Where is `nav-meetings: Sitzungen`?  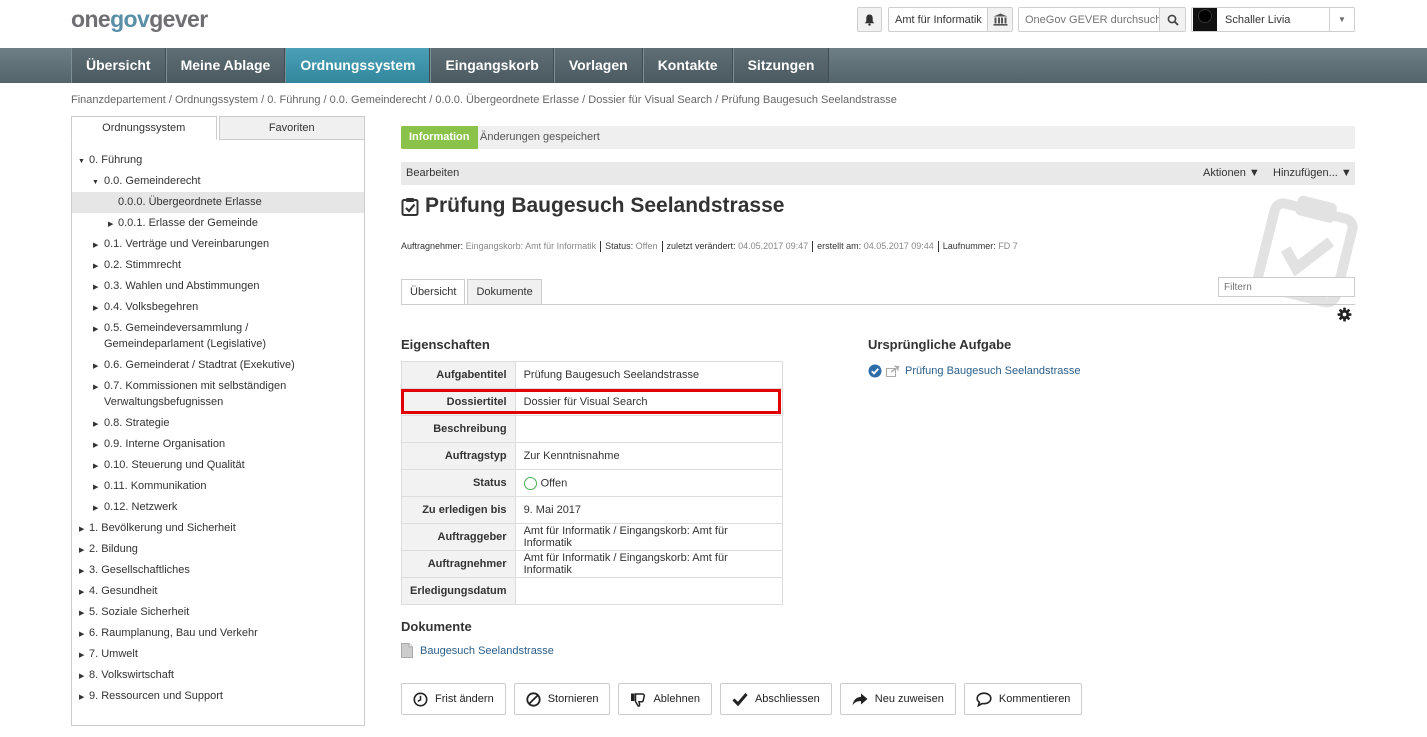 nav-meetings: Sitzungen is located at coordinates (781, 65).